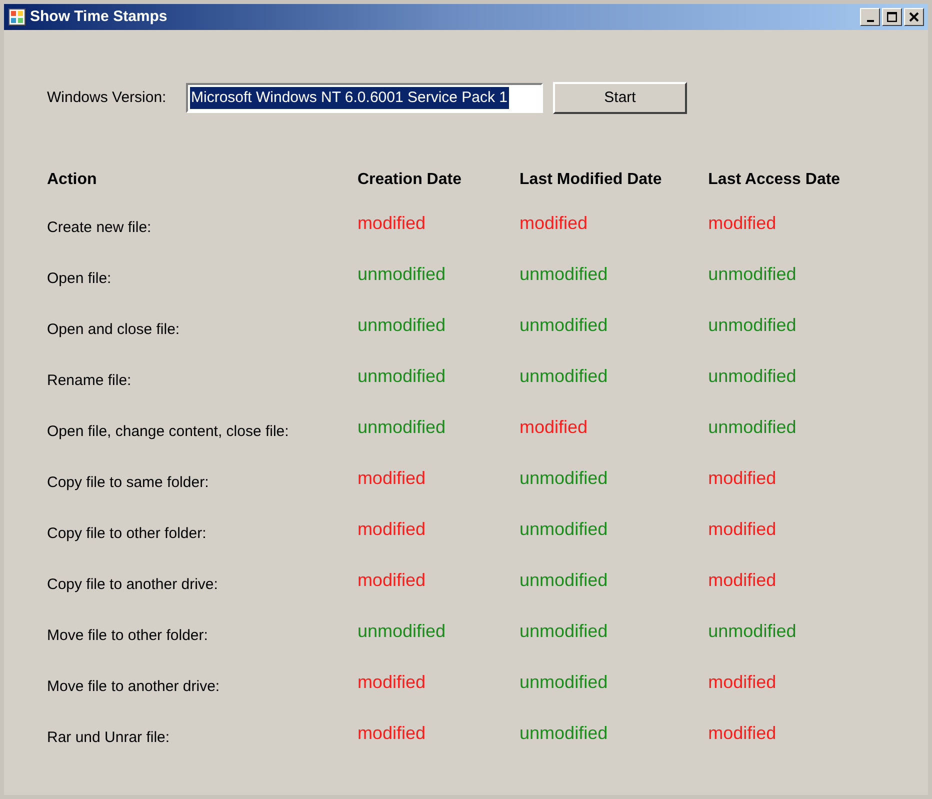  What do you see at coordinates (128, 482) in the screenshot?
I see `action-label: Copy file to same folder:` at bounding box center [128, 482].